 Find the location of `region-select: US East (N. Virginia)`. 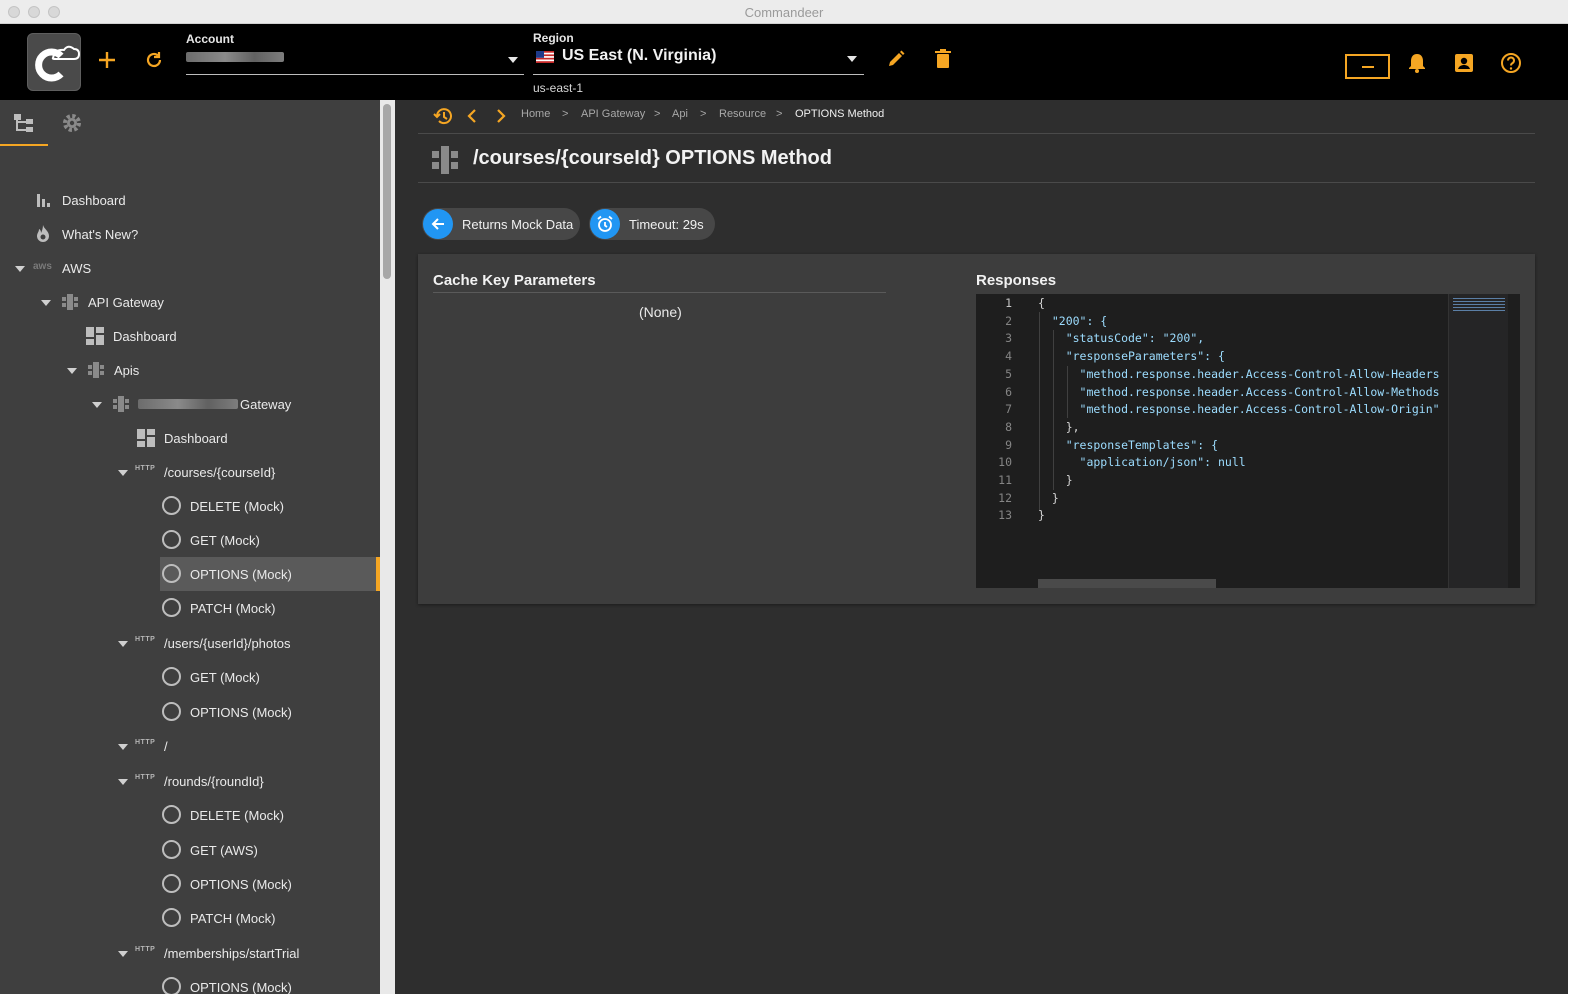

region-select: US East (N. Virginia) is located at coordinates (639, 56).